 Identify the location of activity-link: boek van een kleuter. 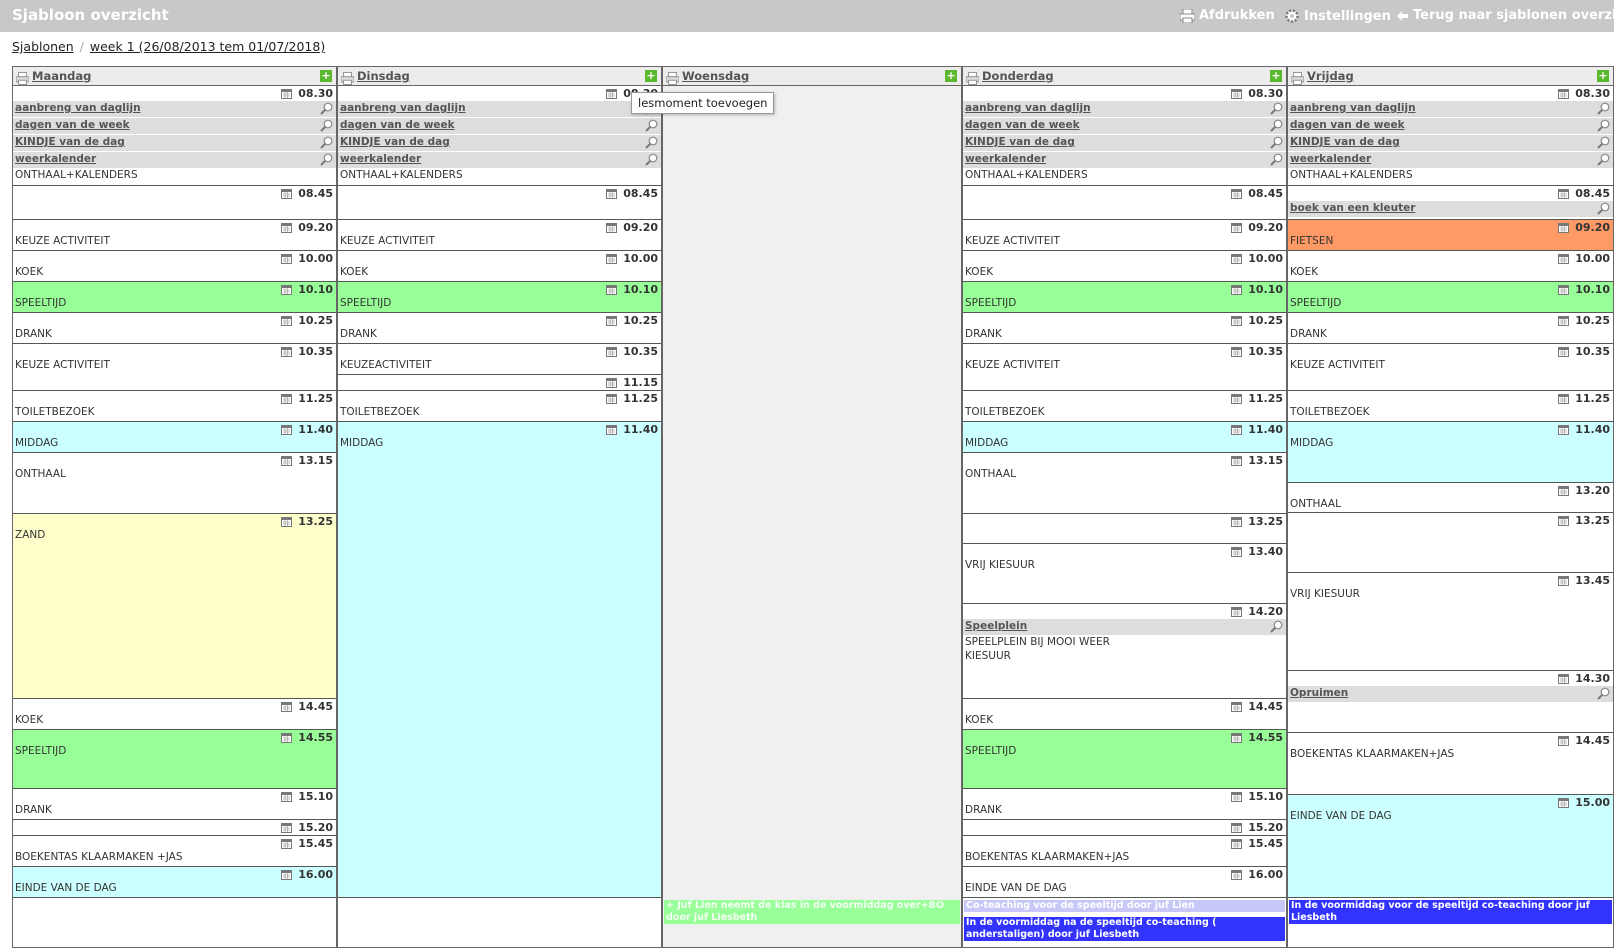
(1352, 208).